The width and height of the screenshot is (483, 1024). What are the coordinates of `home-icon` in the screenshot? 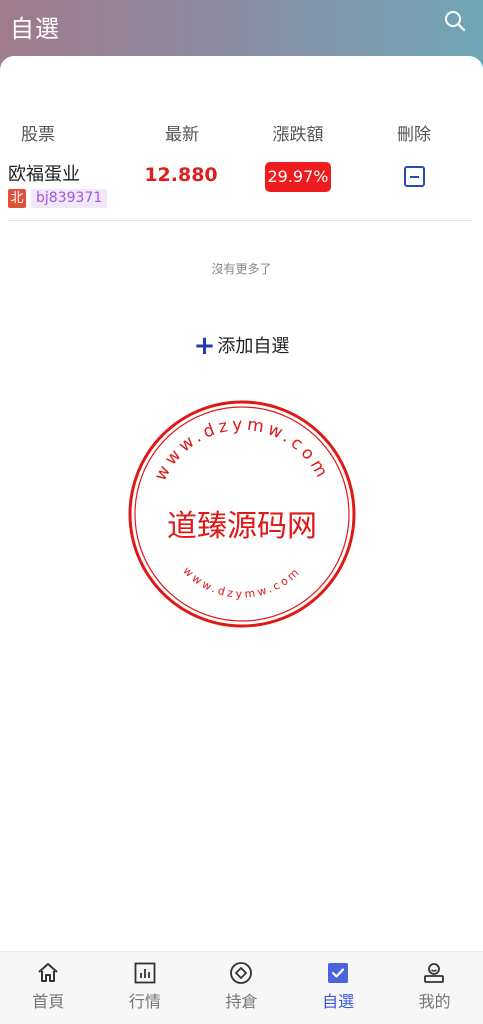 It's located at (48, 972).